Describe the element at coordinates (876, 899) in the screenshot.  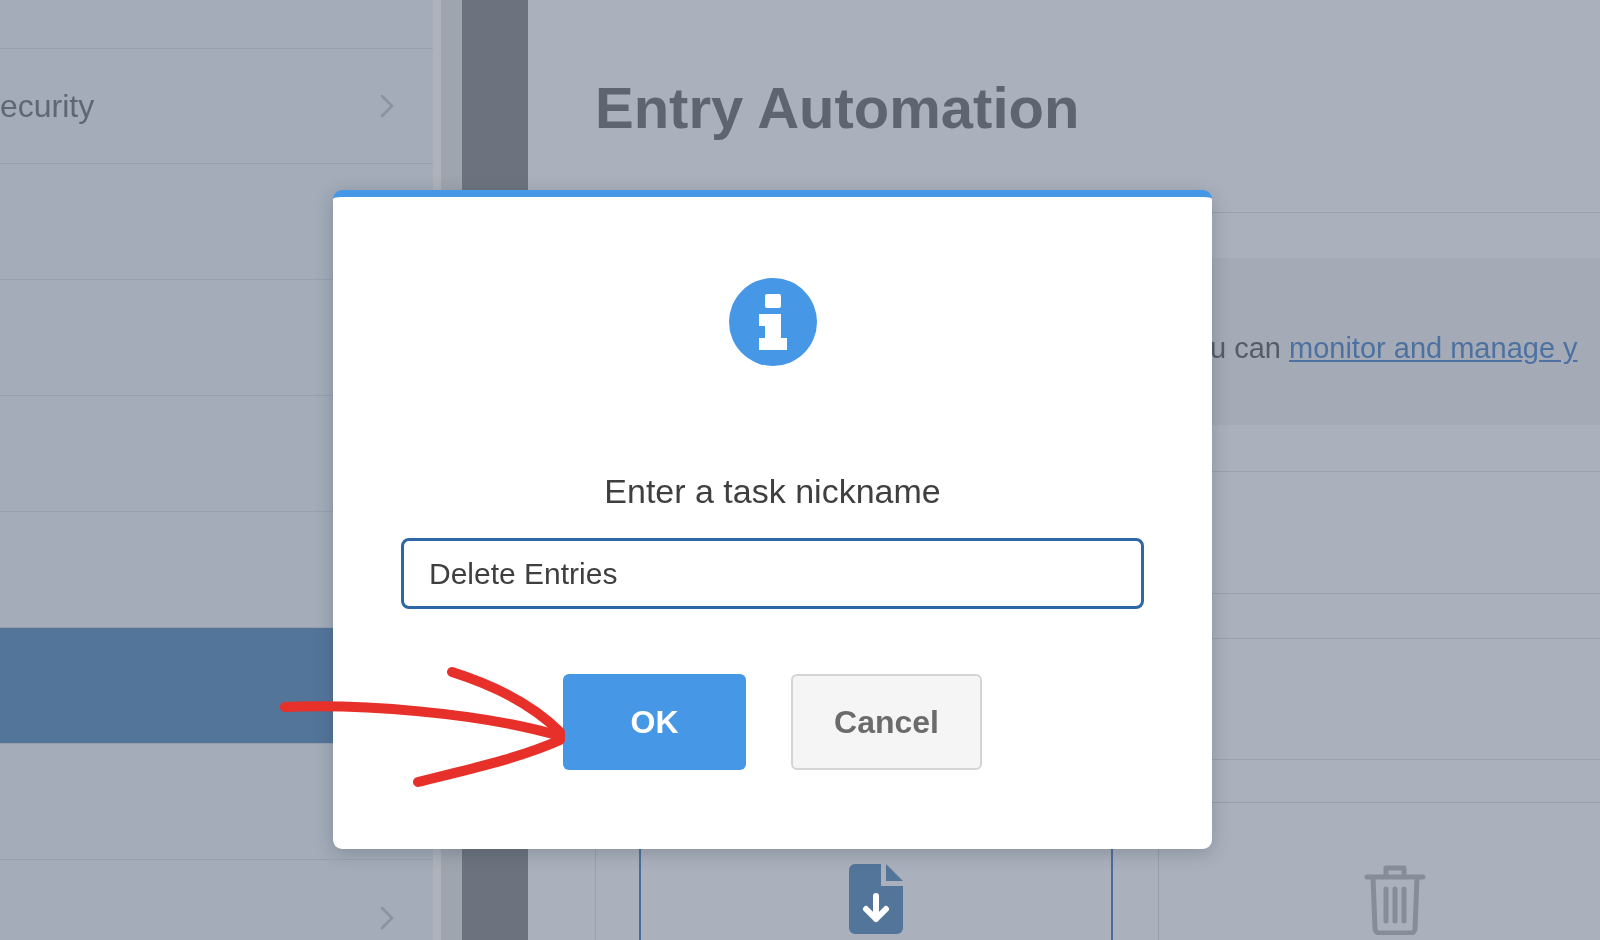
I see `file-download-icon` at that location.